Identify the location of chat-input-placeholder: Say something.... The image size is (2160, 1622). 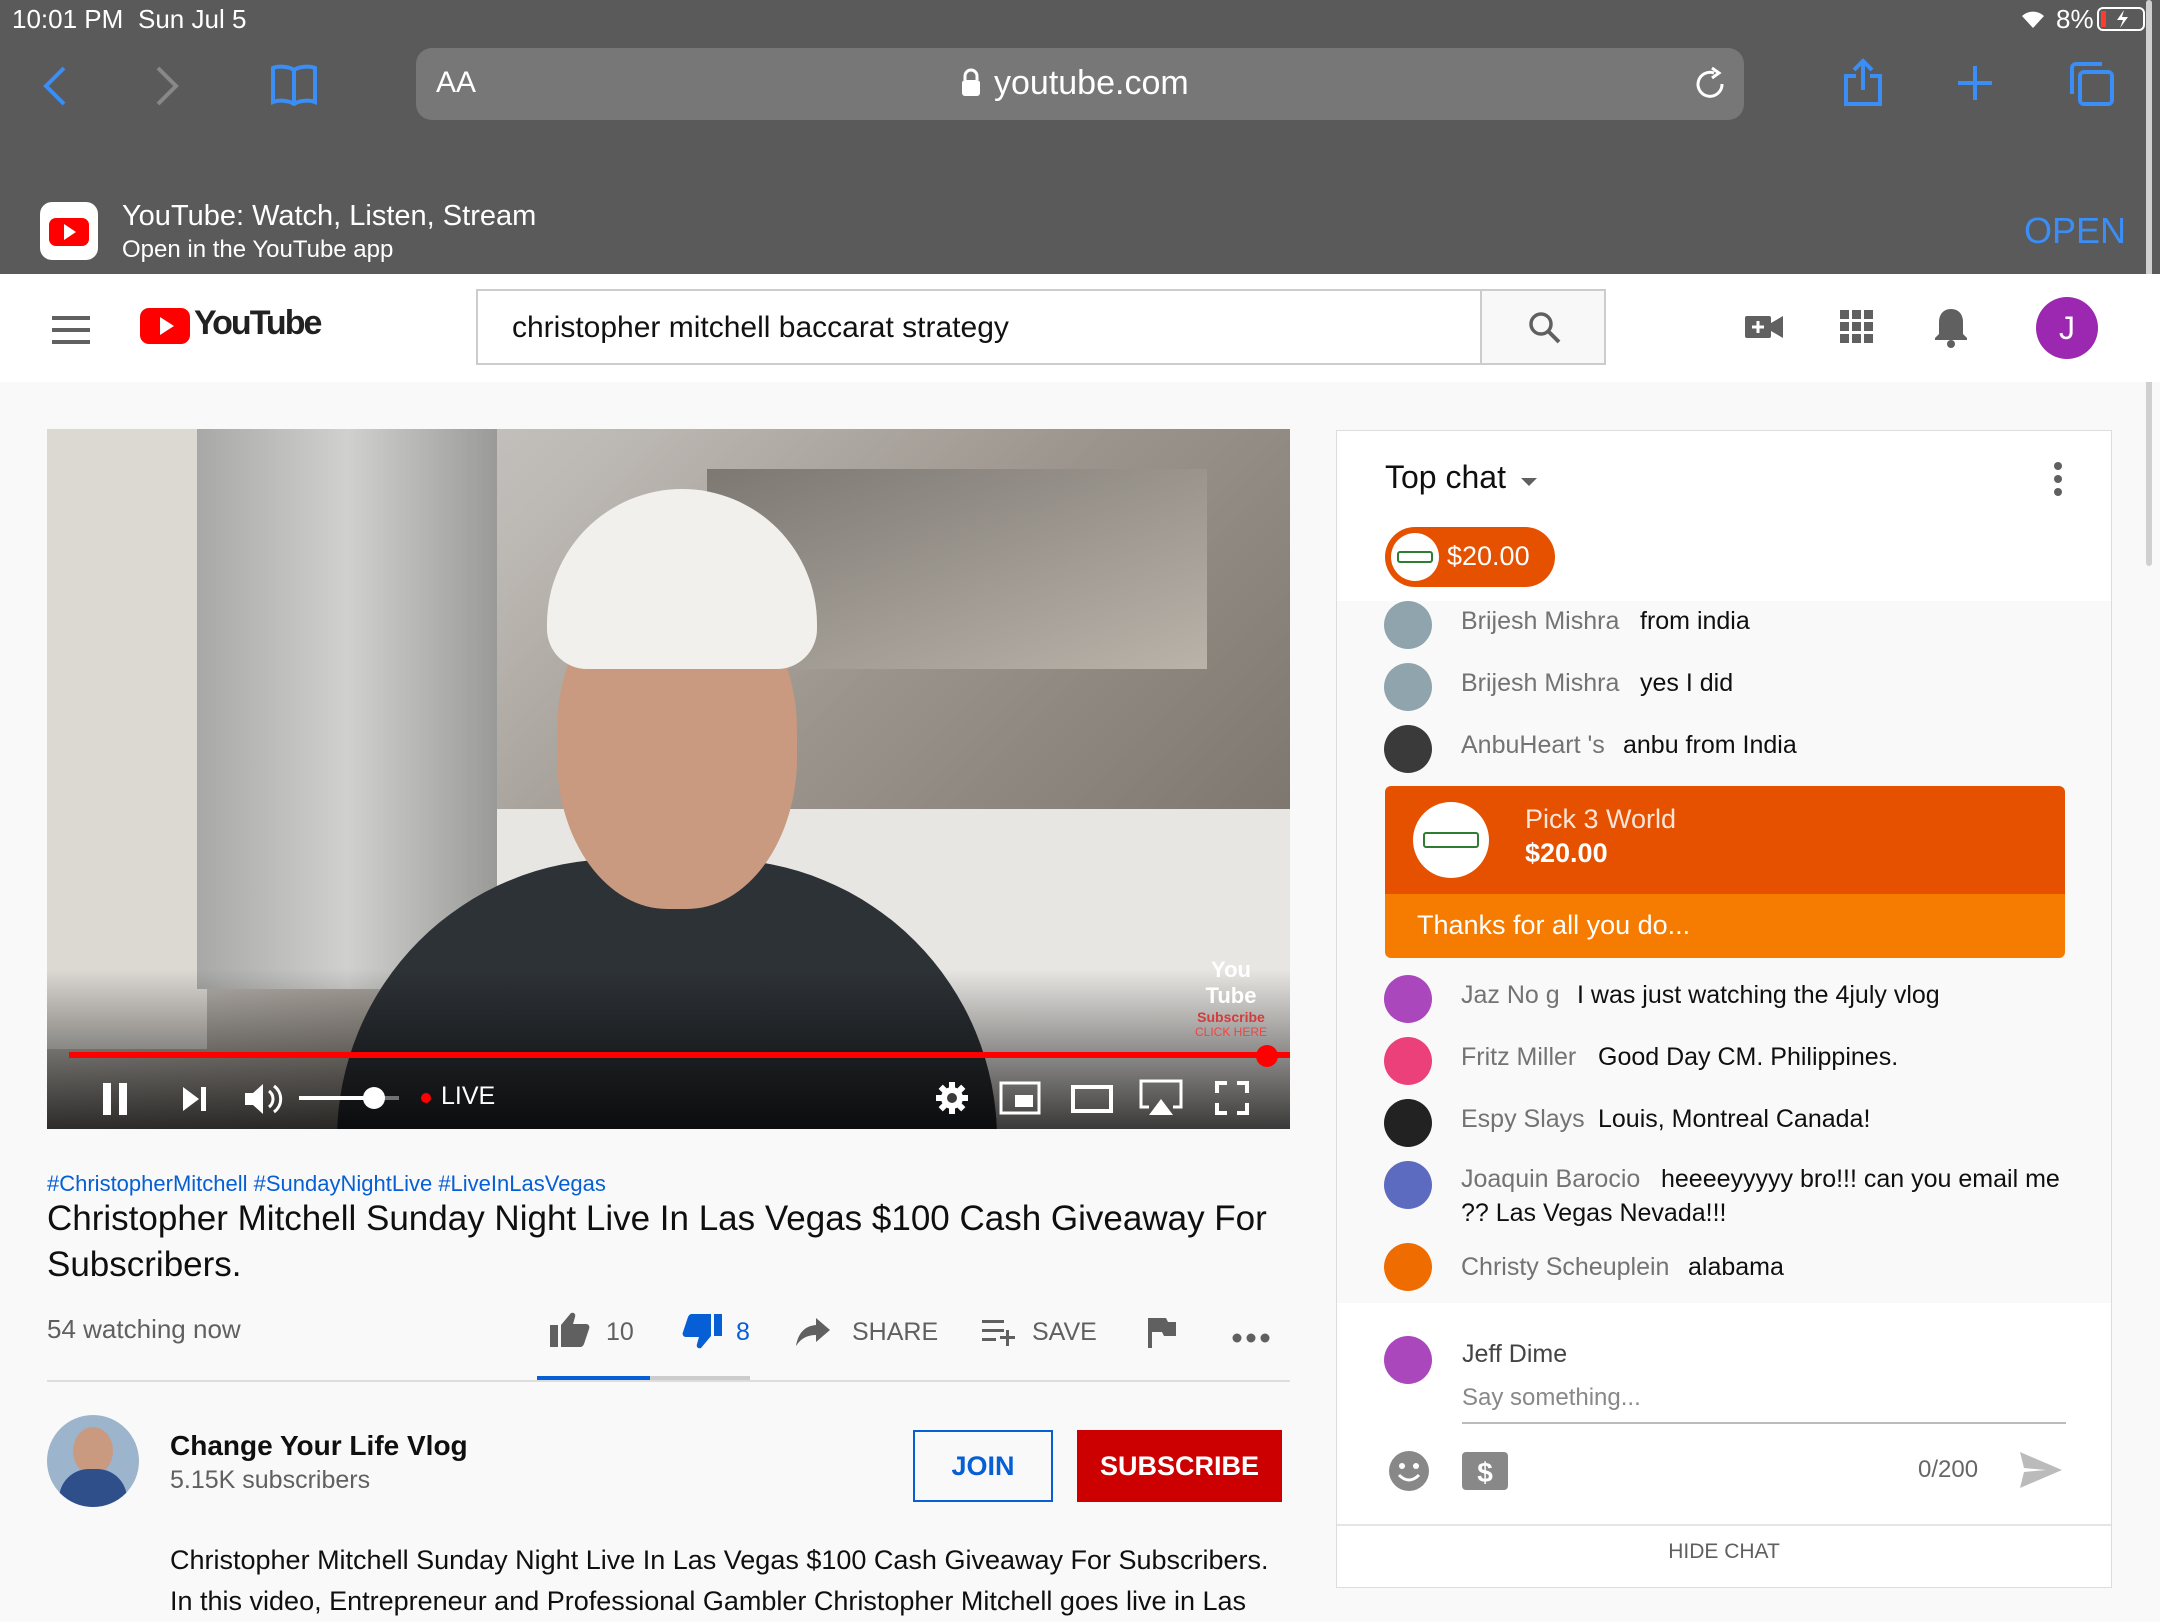
(1551, 1397).